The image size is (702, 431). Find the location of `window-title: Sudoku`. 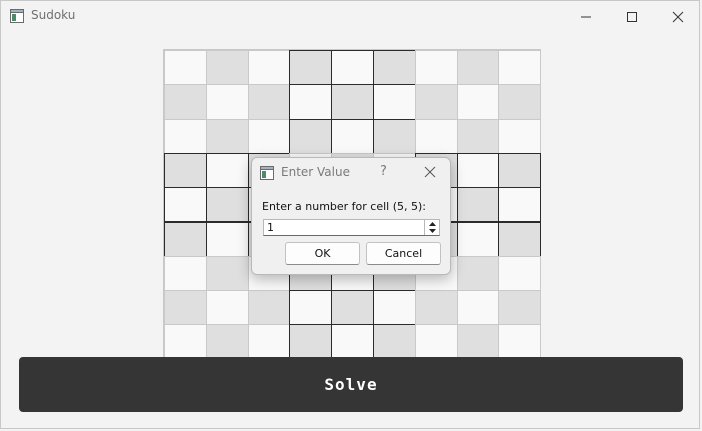

window-title: Sudoku is located at coordinates (53, 15).